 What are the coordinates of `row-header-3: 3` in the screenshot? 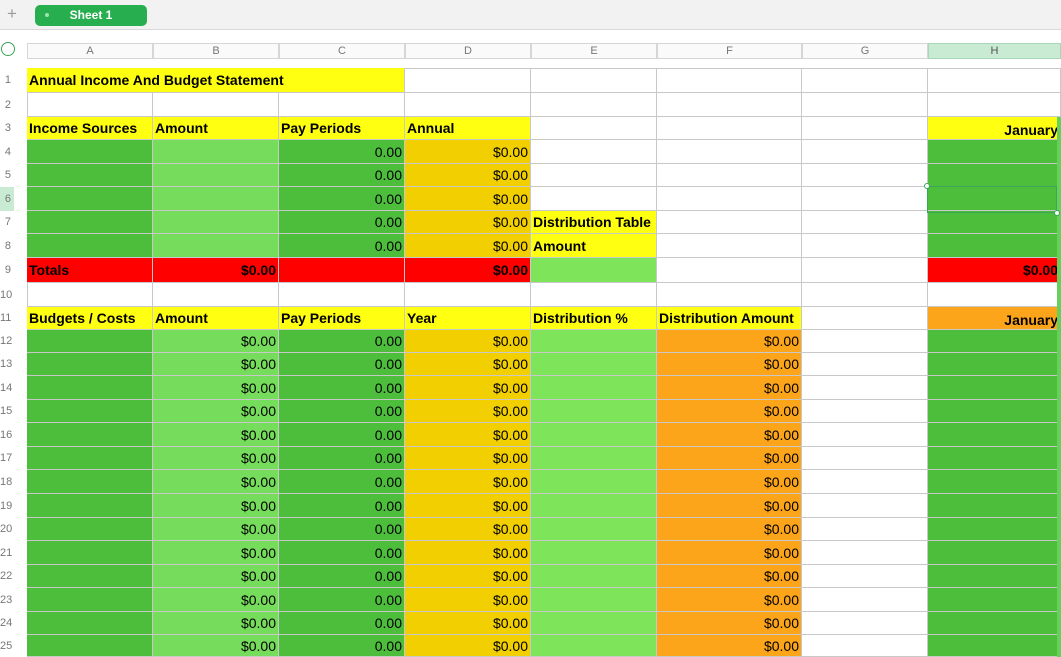 It's located at (7, 128).